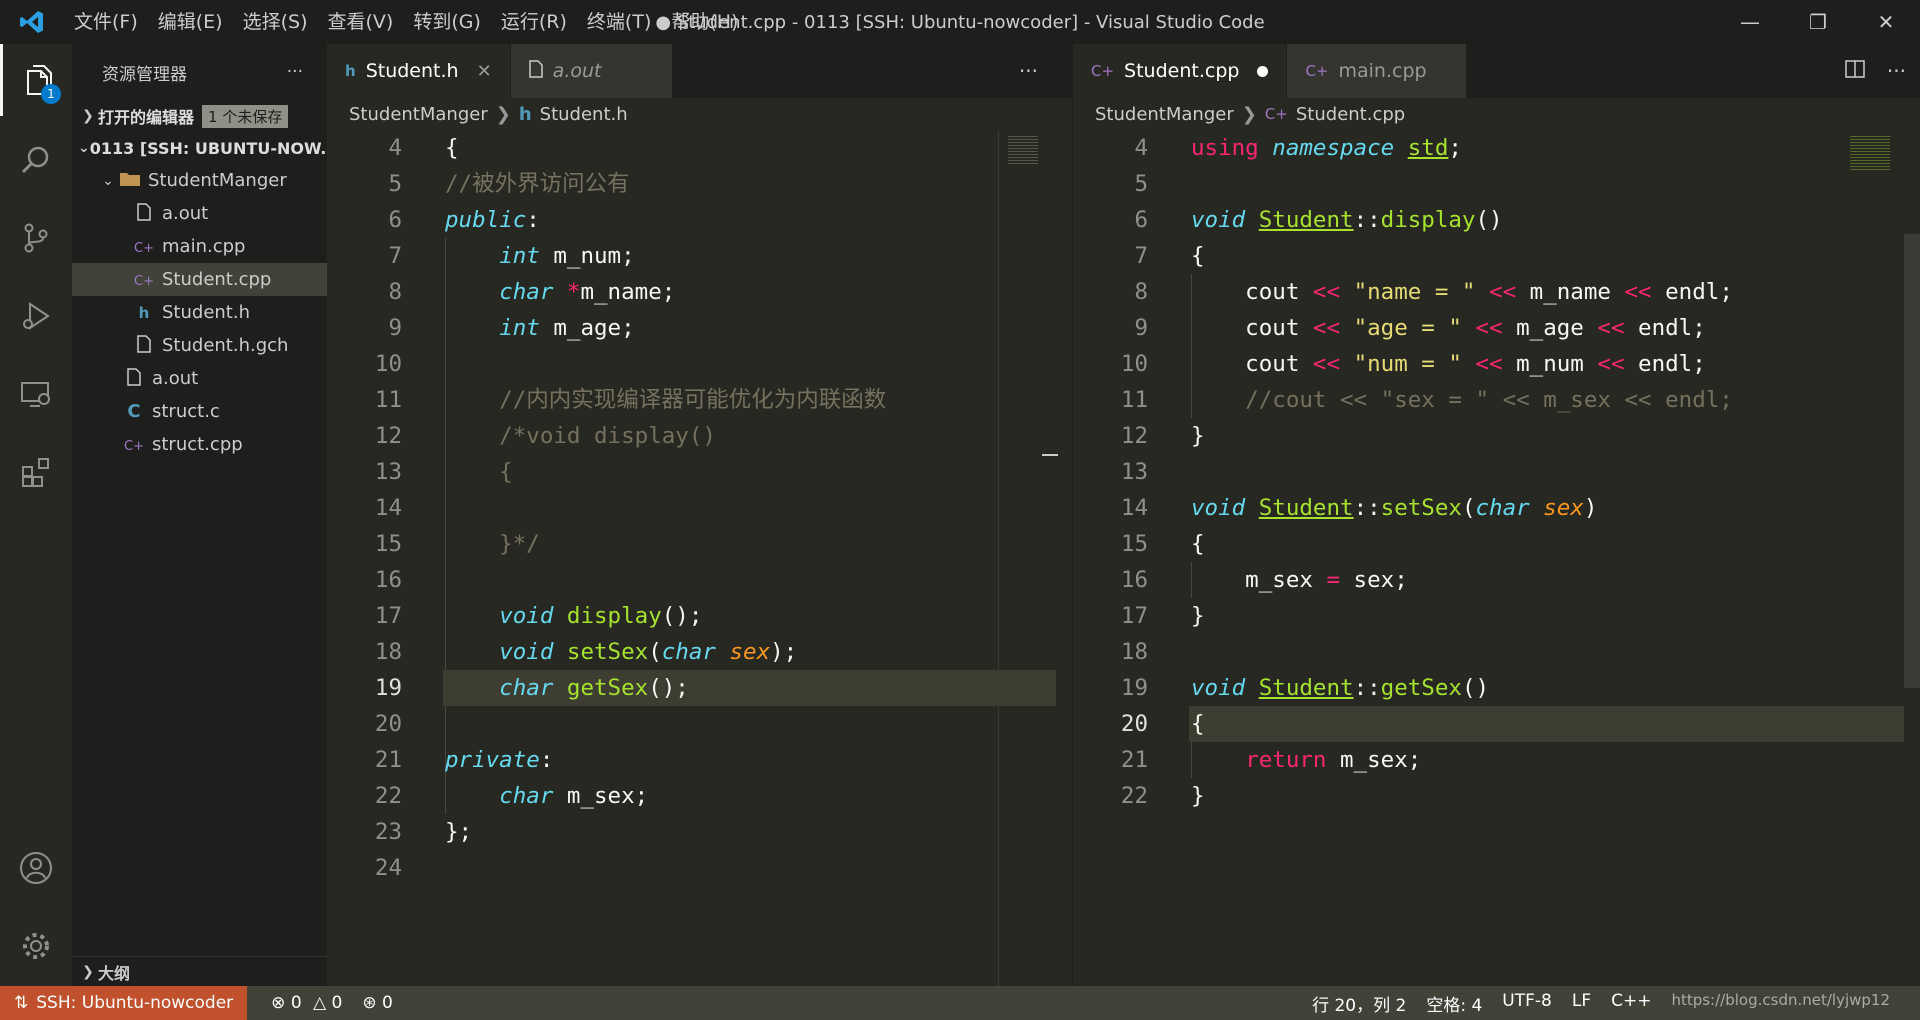 The image size is (1920, 1020). What do you see at coordinates (1496, 616) in the screenshot?
I see `code-line: 17}` at bounding box center [1496, 616].